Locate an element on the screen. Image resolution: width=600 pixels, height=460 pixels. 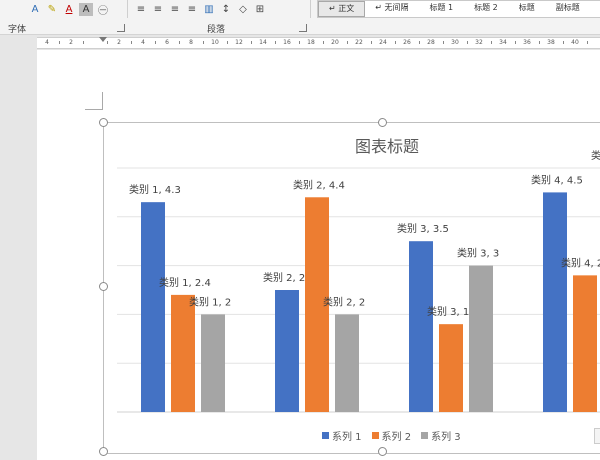
data-label: 类 is located at coordinates (595, 155).